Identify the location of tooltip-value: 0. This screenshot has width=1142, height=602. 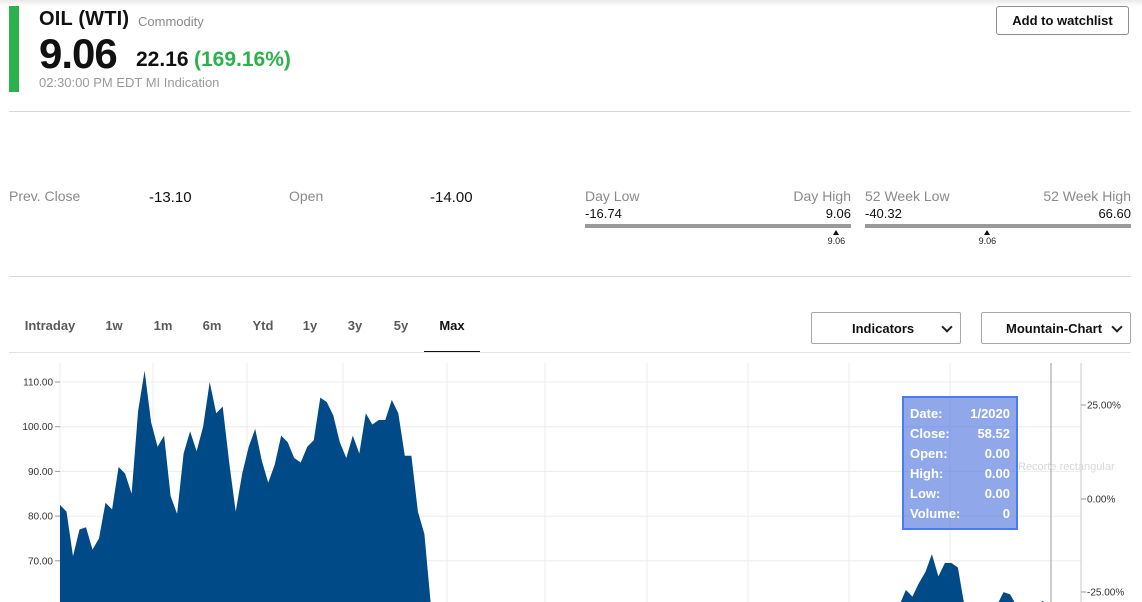
(1006, 513).